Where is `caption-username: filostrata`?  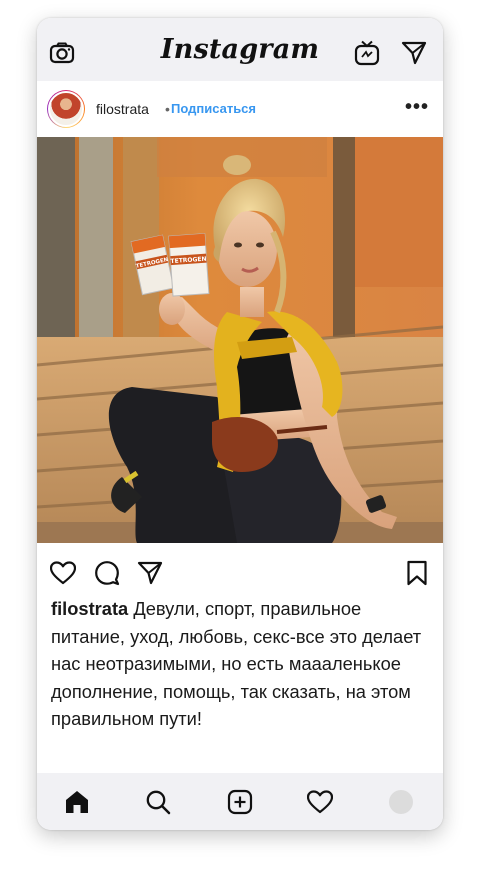
caption-username: filostrata is located at coordinates (89, 608).